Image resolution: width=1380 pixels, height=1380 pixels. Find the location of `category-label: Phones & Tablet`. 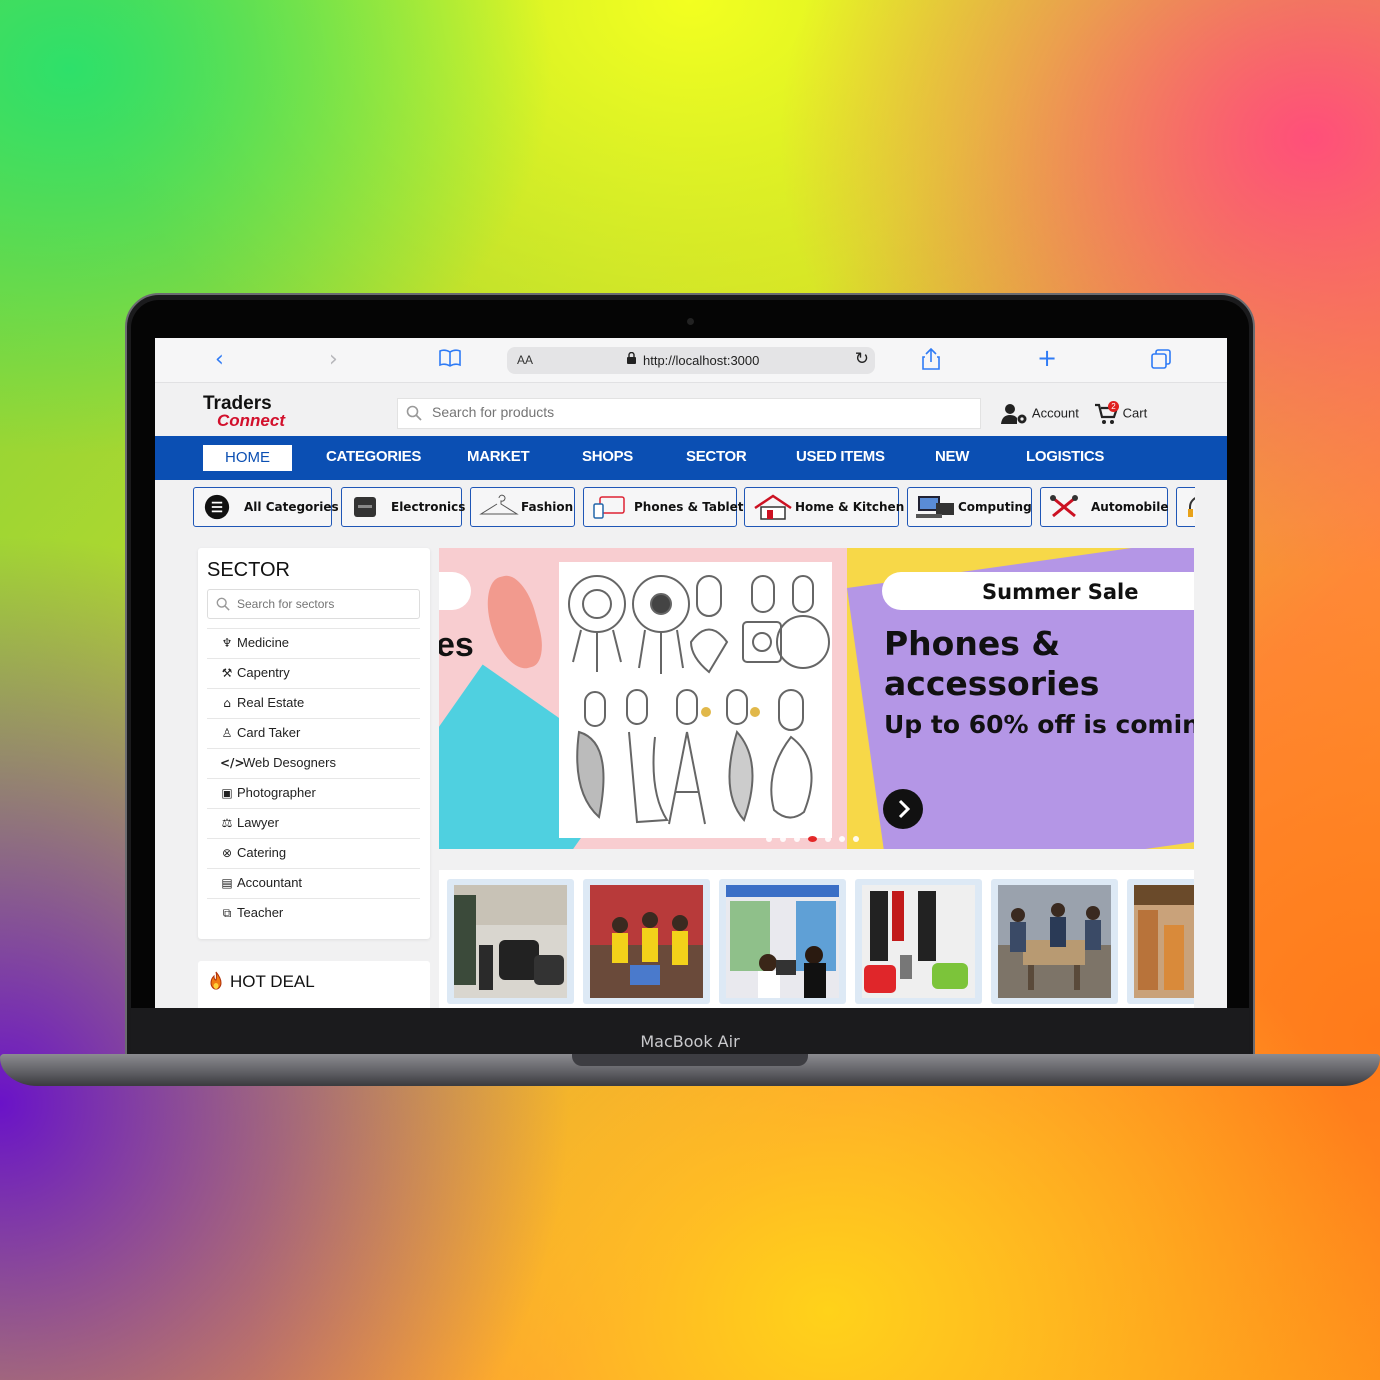

category-label: Phones & Tablet is located at coordinates (689, 507).